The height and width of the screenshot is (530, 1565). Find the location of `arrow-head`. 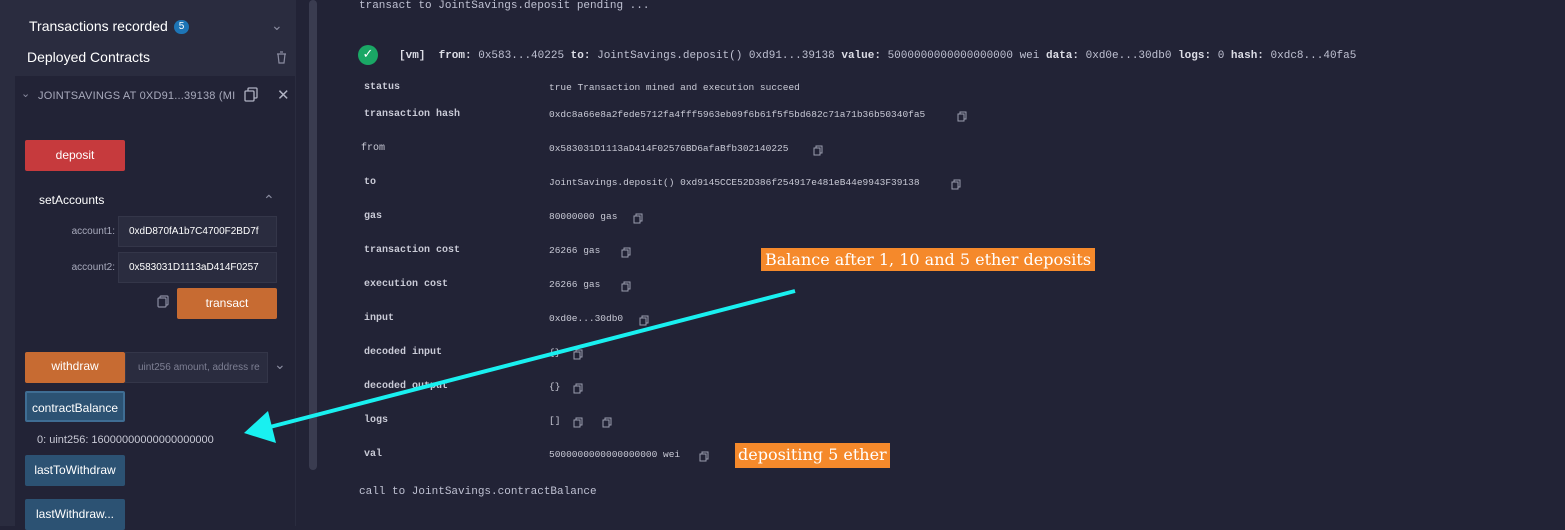

arrow-head is located at coordinates (260, 427).